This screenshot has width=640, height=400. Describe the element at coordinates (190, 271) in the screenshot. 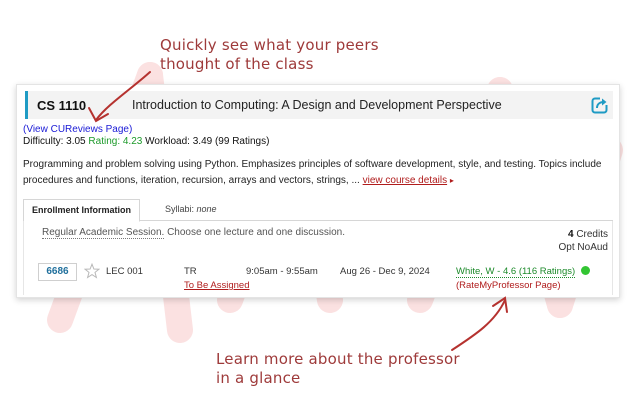

I see `meeting-days: TR` at that location.